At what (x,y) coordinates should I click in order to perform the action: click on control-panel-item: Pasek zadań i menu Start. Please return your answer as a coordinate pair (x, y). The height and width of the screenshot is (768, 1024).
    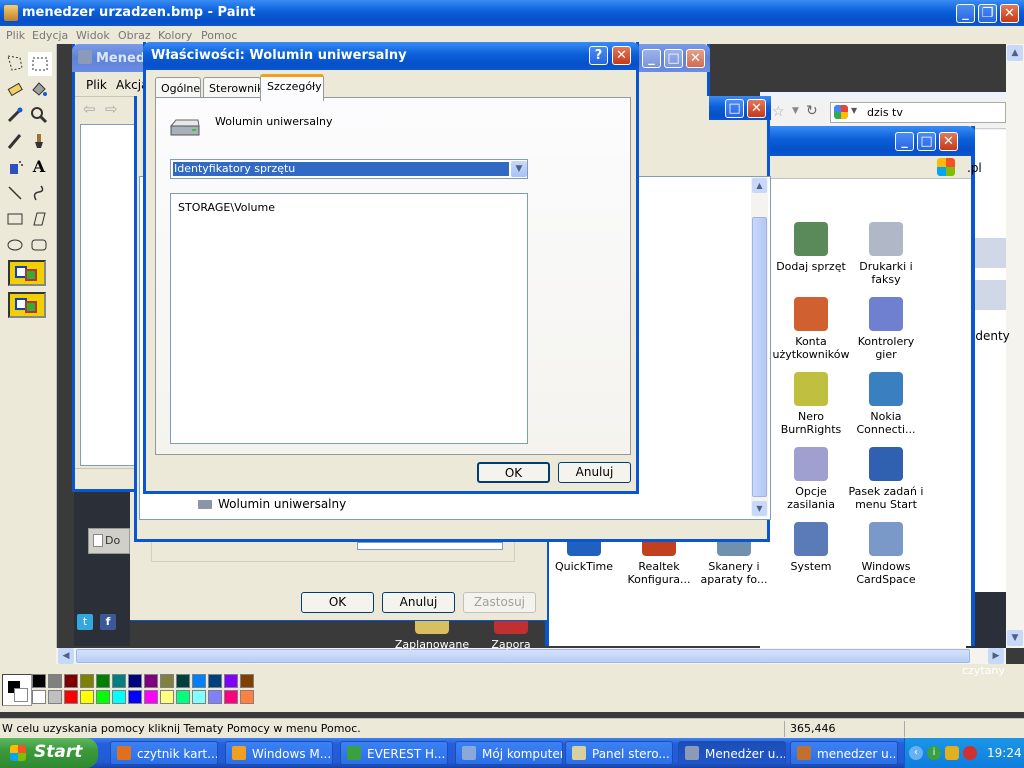
    Looking at the image, I should click on (886, 479).